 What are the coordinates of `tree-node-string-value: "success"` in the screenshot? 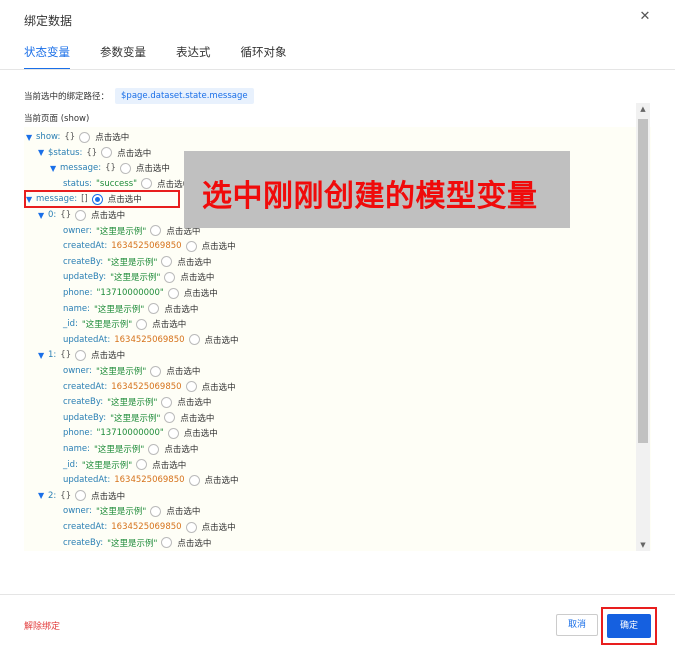 It's located at (116, 183).